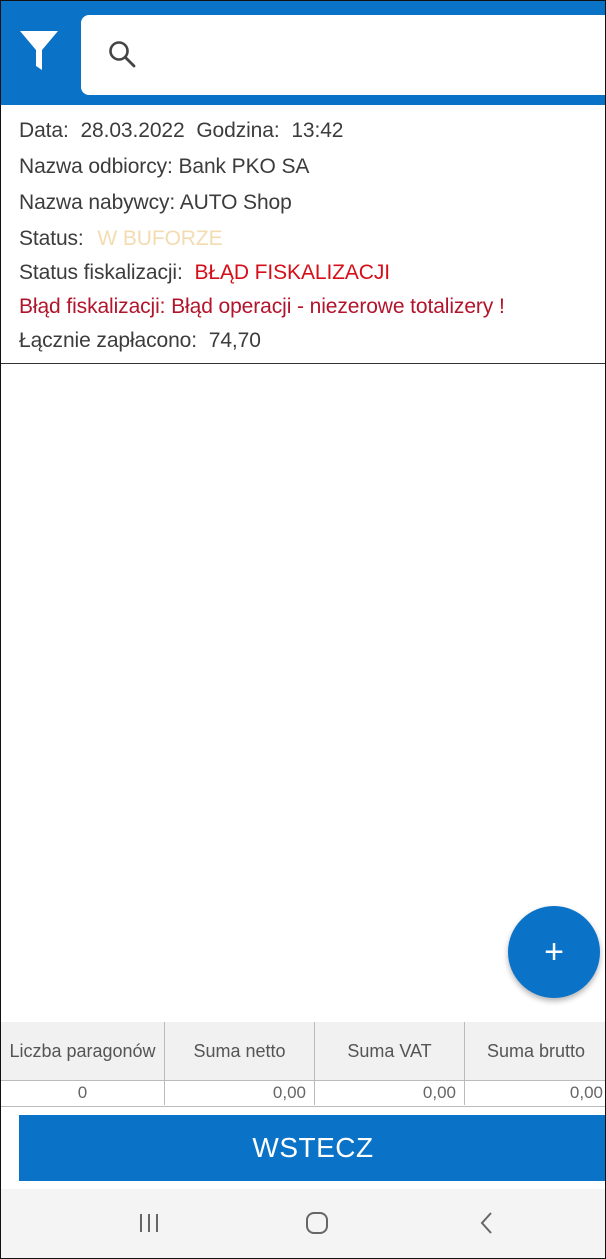 The width and height of the screenshot is (606, 1259). What do you see at coordinates (240, 1092) in the screenshot?
I see `value-net-sum: 0,00` at bounding box center [240, 1092].